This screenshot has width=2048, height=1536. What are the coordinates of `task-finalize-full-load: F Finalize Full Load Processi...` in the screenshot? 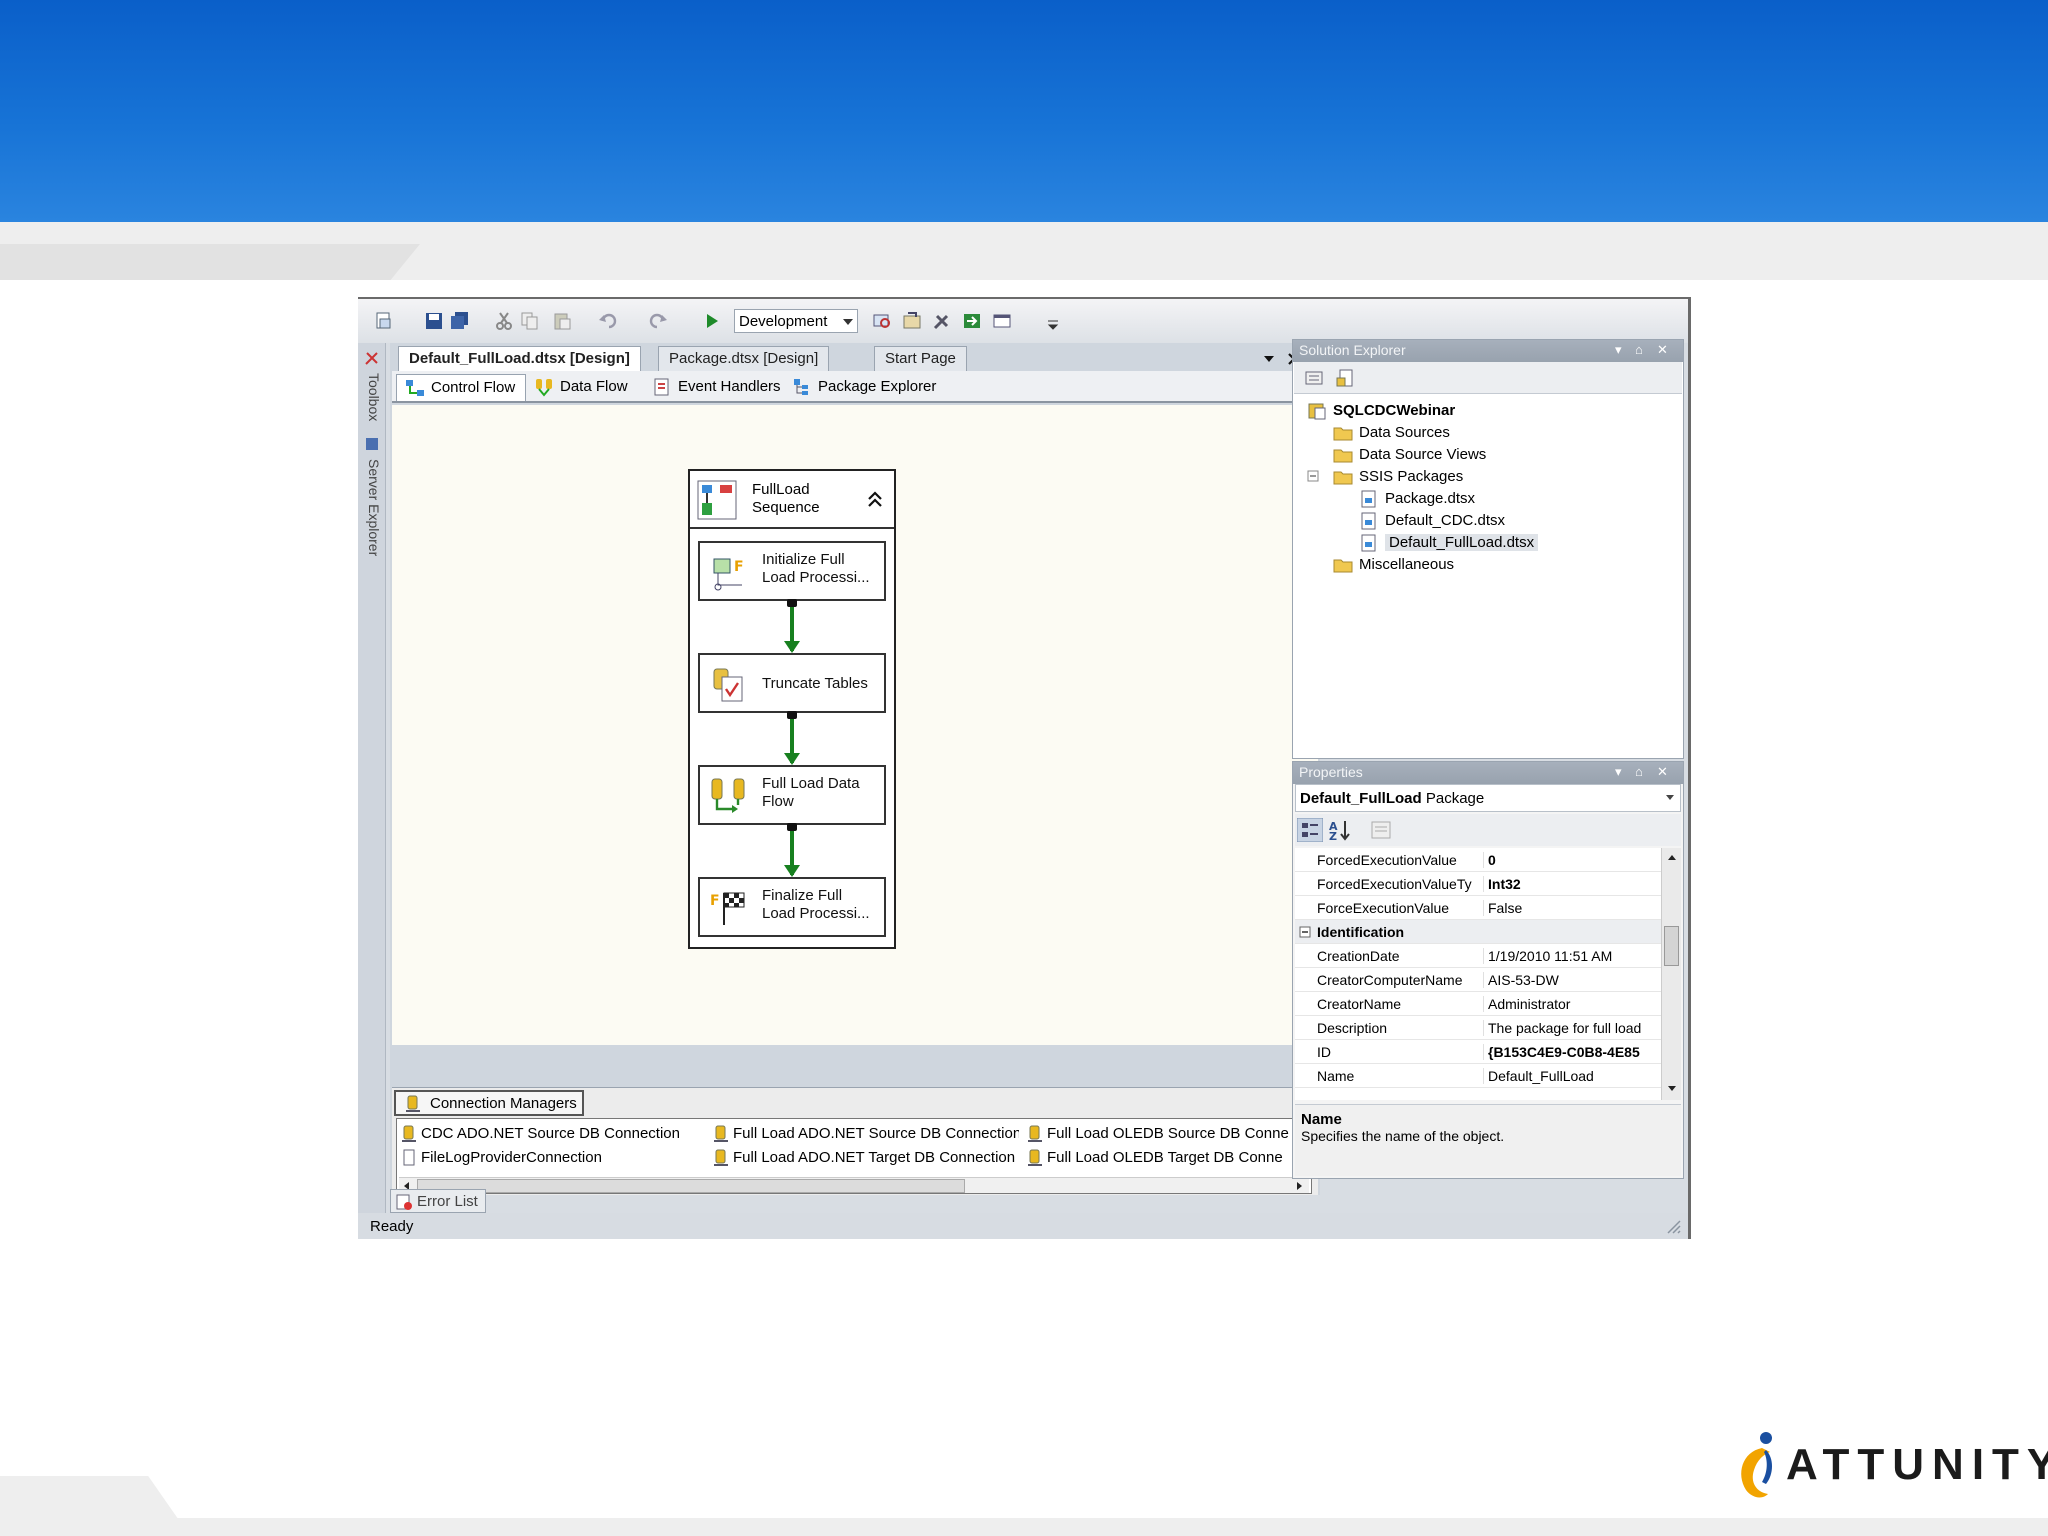 It's located at (792, 907).